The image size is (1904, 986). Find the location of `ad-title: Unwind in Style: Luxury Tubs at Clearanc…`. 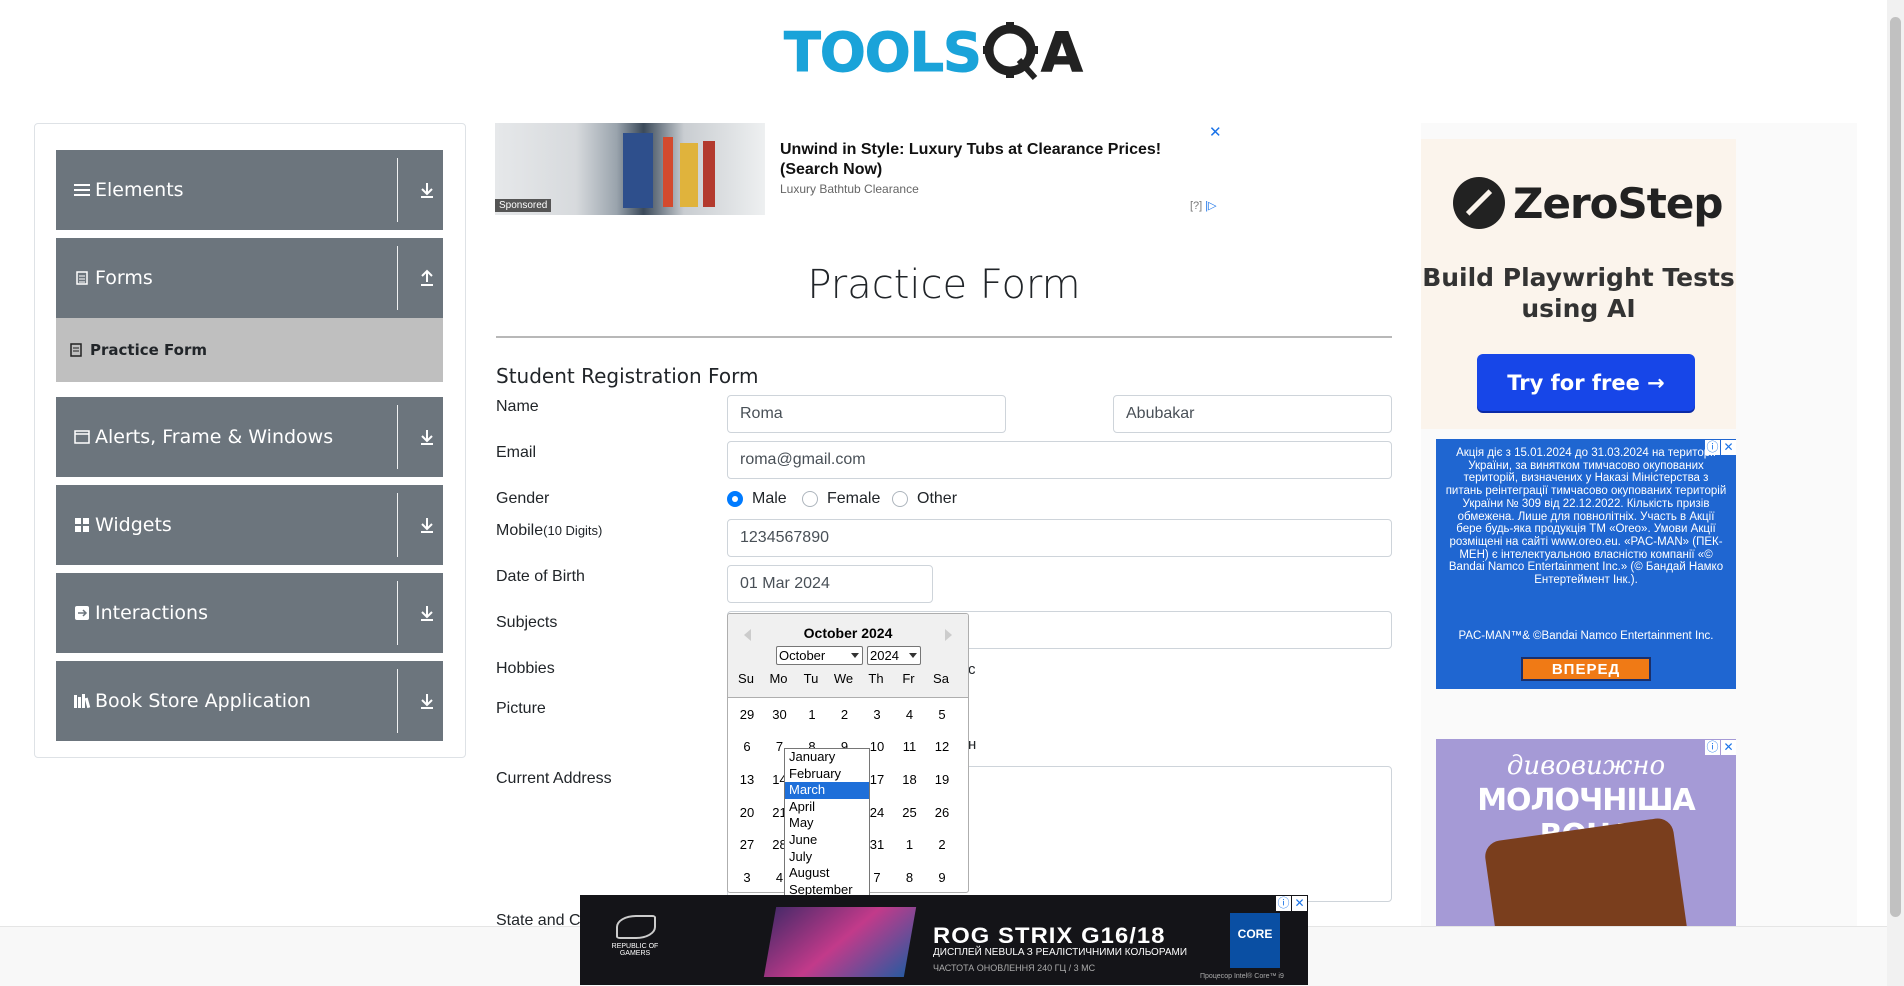

ad-title: Unwind in Style: Luxury Tubs at Clearanc… is located at coordinates (990, 160).